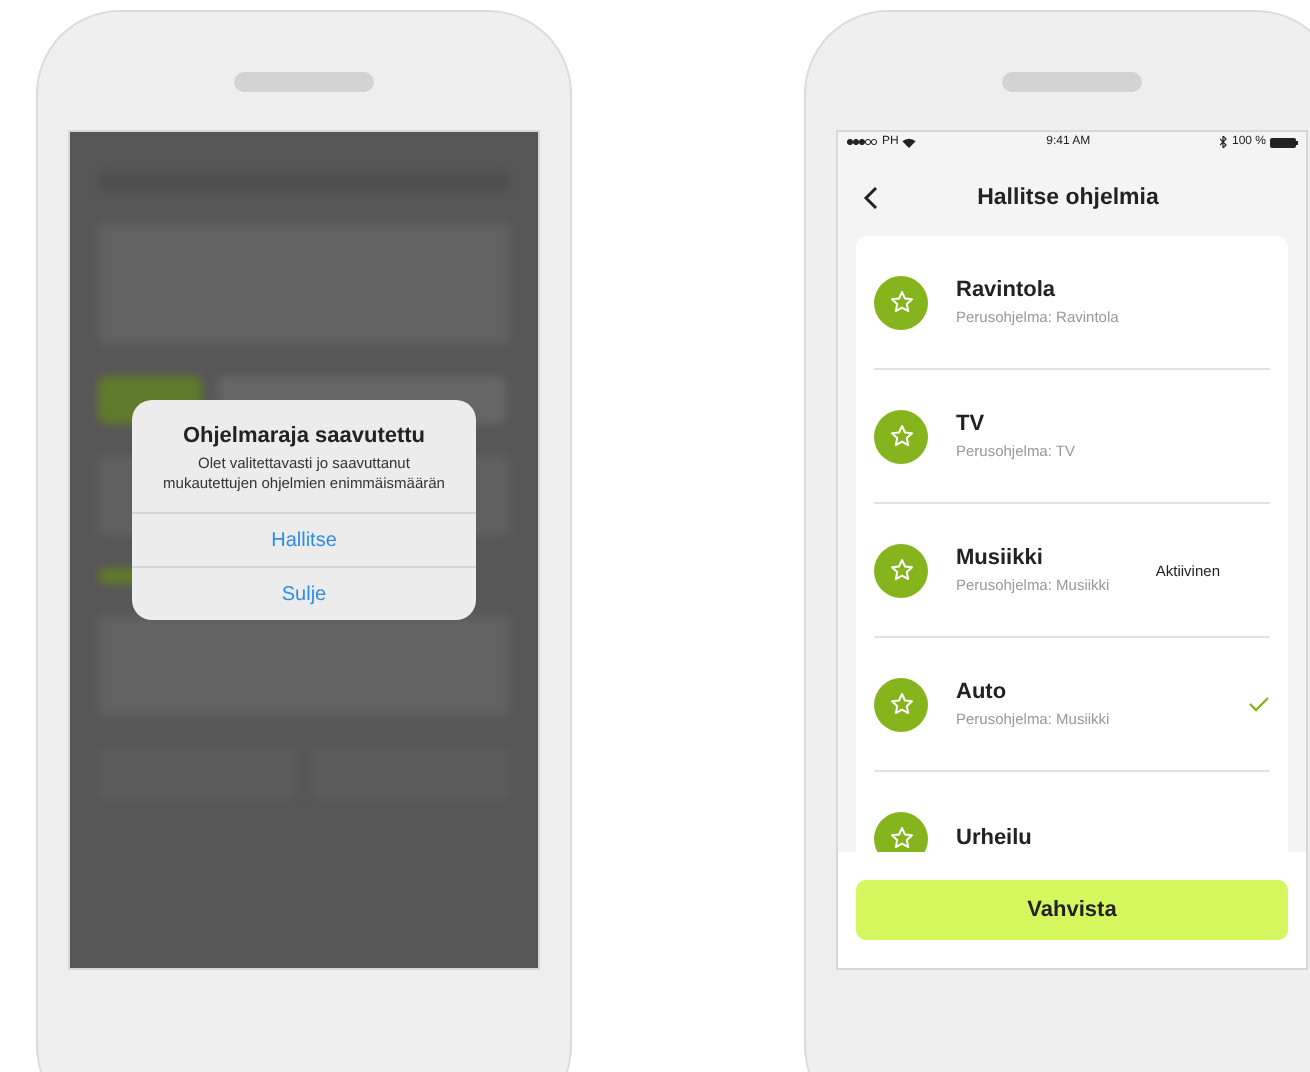 This screenshot has height=1072, width=1310. I want to click on program-name: TV, so click(971, 424).